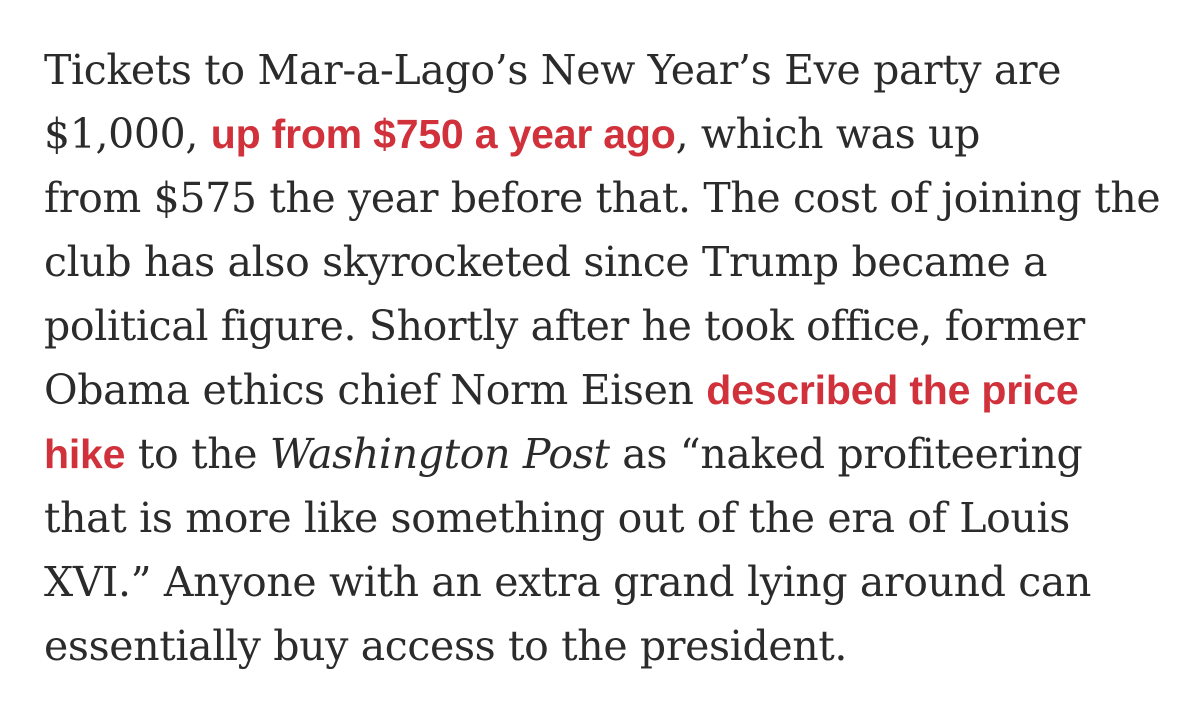  I want to click on line-text: Obama ethics chief Norm Eisen, so click(375, 390).